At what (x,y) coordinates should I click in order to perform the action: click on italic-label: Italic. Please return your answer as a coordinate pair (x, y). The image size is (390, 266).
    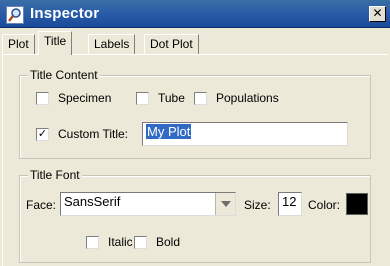
    Looking at the image, I should click on (120, 242).